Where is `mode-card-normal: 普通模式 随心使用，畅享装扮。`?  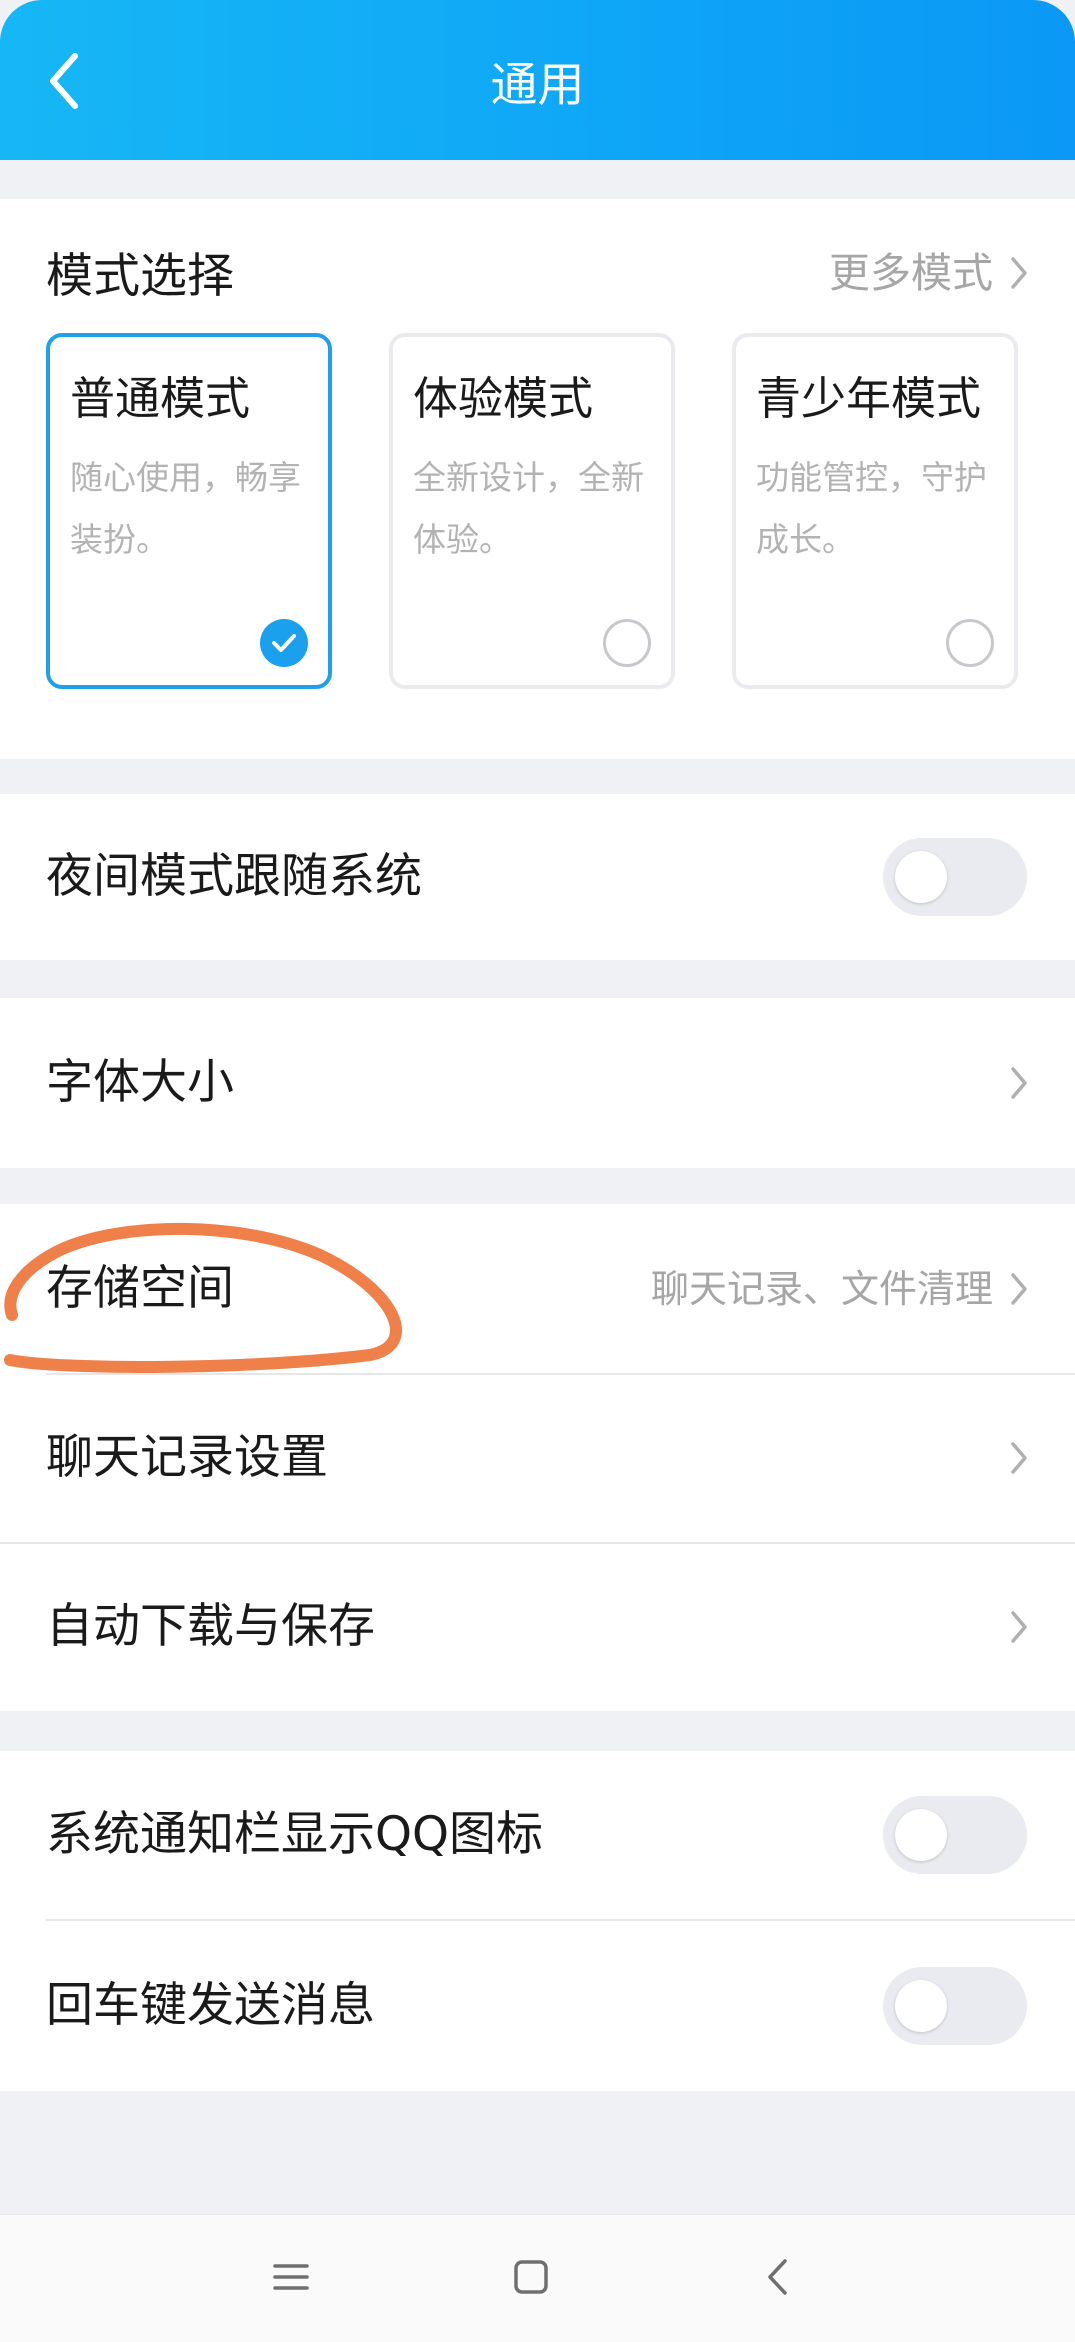 mode-card-normal: 普通模式 随心使用，畅享装扮。 is located at coordinates (189, 511).